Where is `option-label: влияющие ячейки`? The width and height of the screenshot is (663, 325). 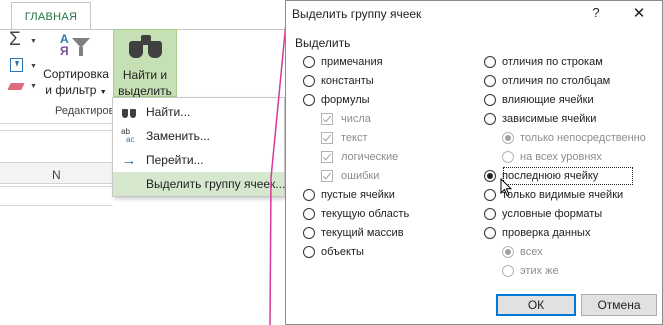 option-label: влияющие ячейки is located at coordinates (548, 100).